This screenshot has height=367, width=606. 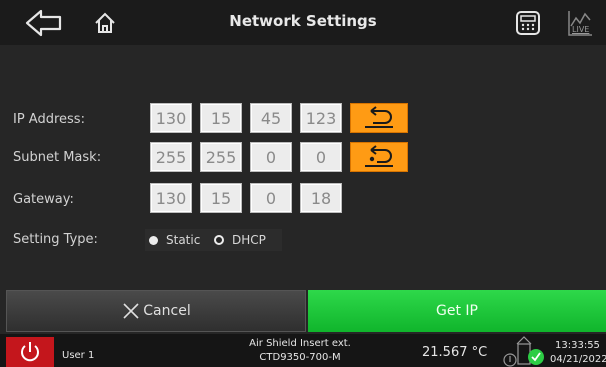 I want to click on undo-default-icon, so click(x=379, y=156).